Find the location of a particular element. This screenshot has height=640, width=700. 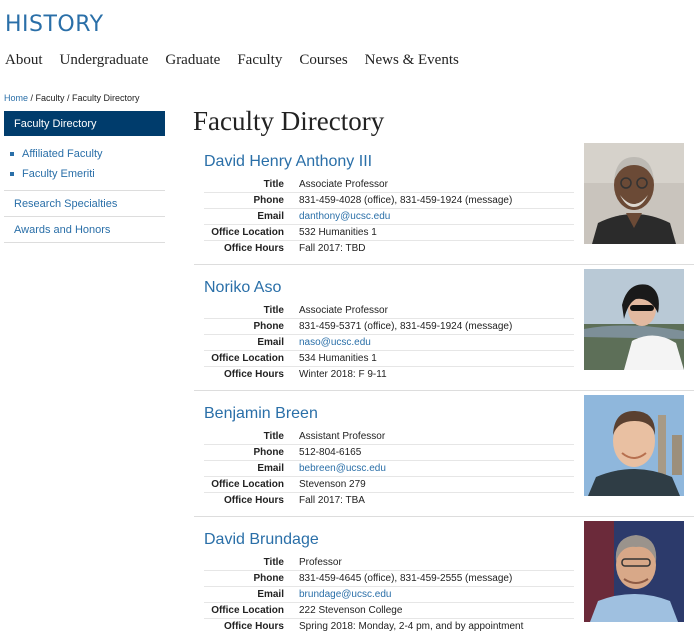

detail-row-hours: Office Hours Winter 2018: F 9-11 is located at coordinates (389, 375).